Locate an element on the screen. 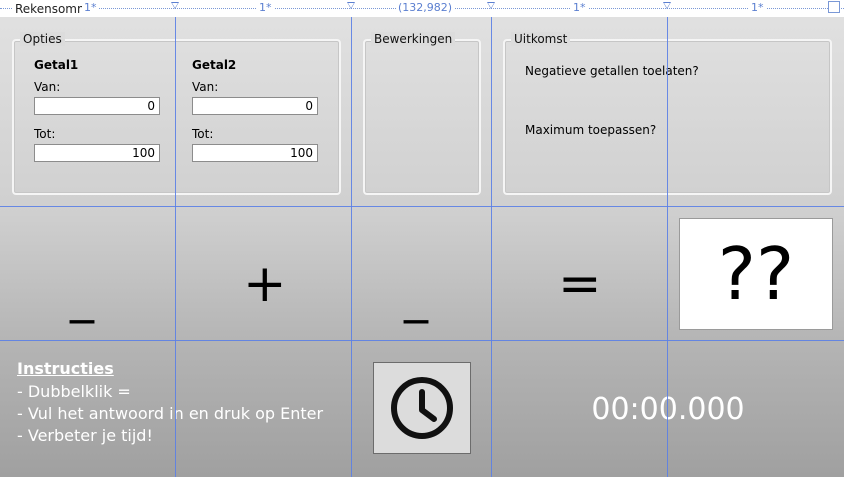 This screenshot has height=477, width=844. answer-box: ?? is located at coordinates (756, 274).